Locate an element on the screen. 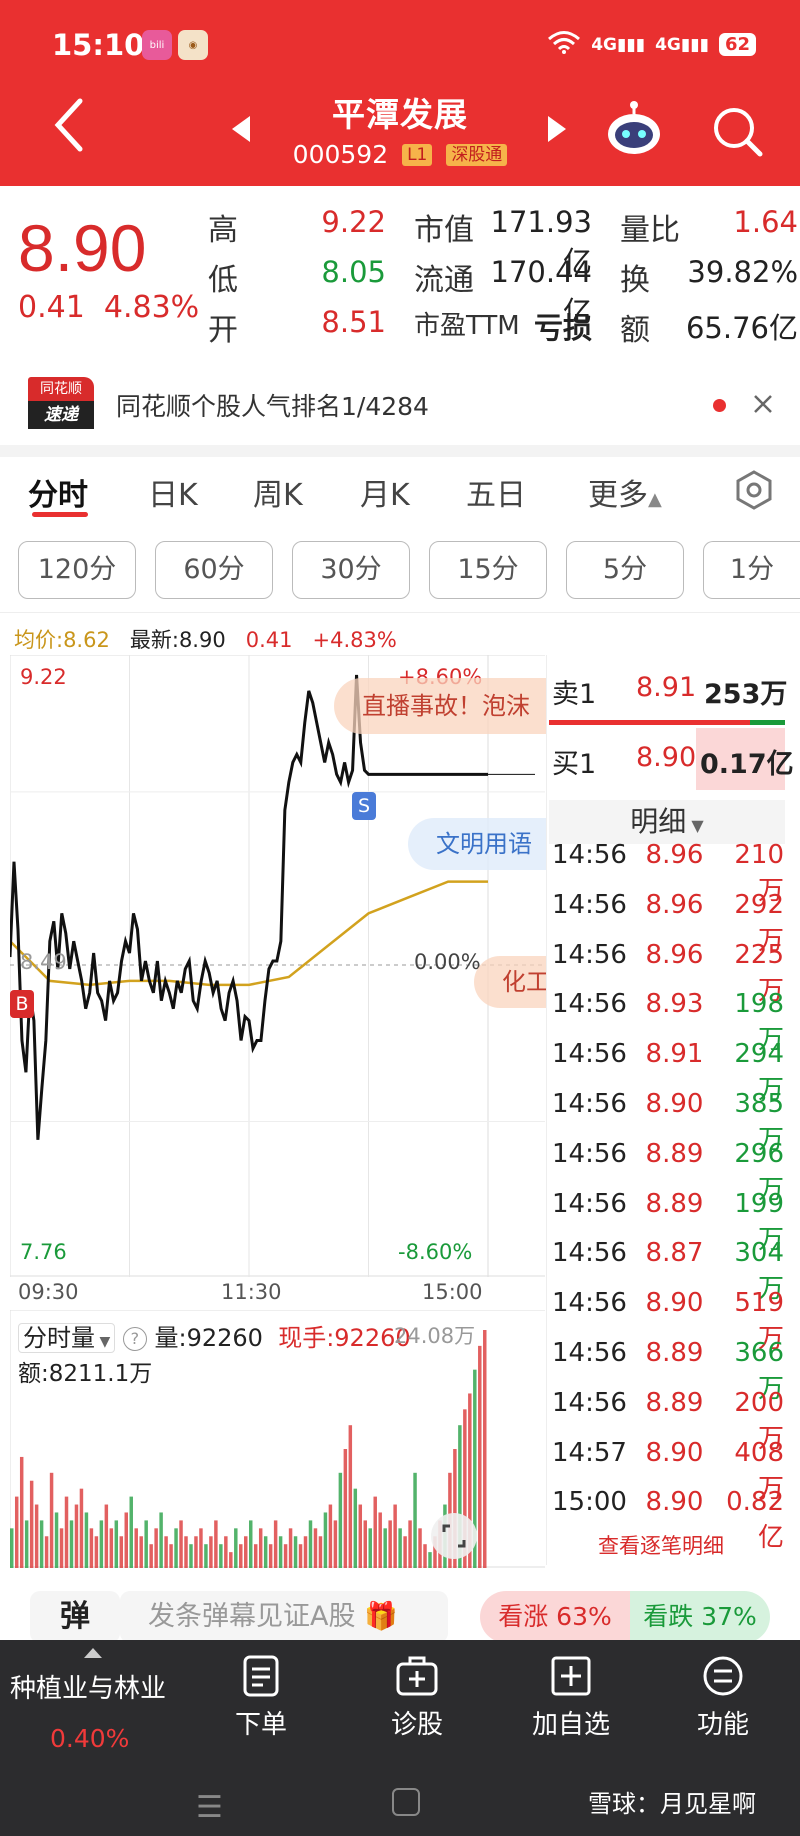 This screenshot has height=1836, width=800. period-120: 120分 is located at coordinates (77, 570).